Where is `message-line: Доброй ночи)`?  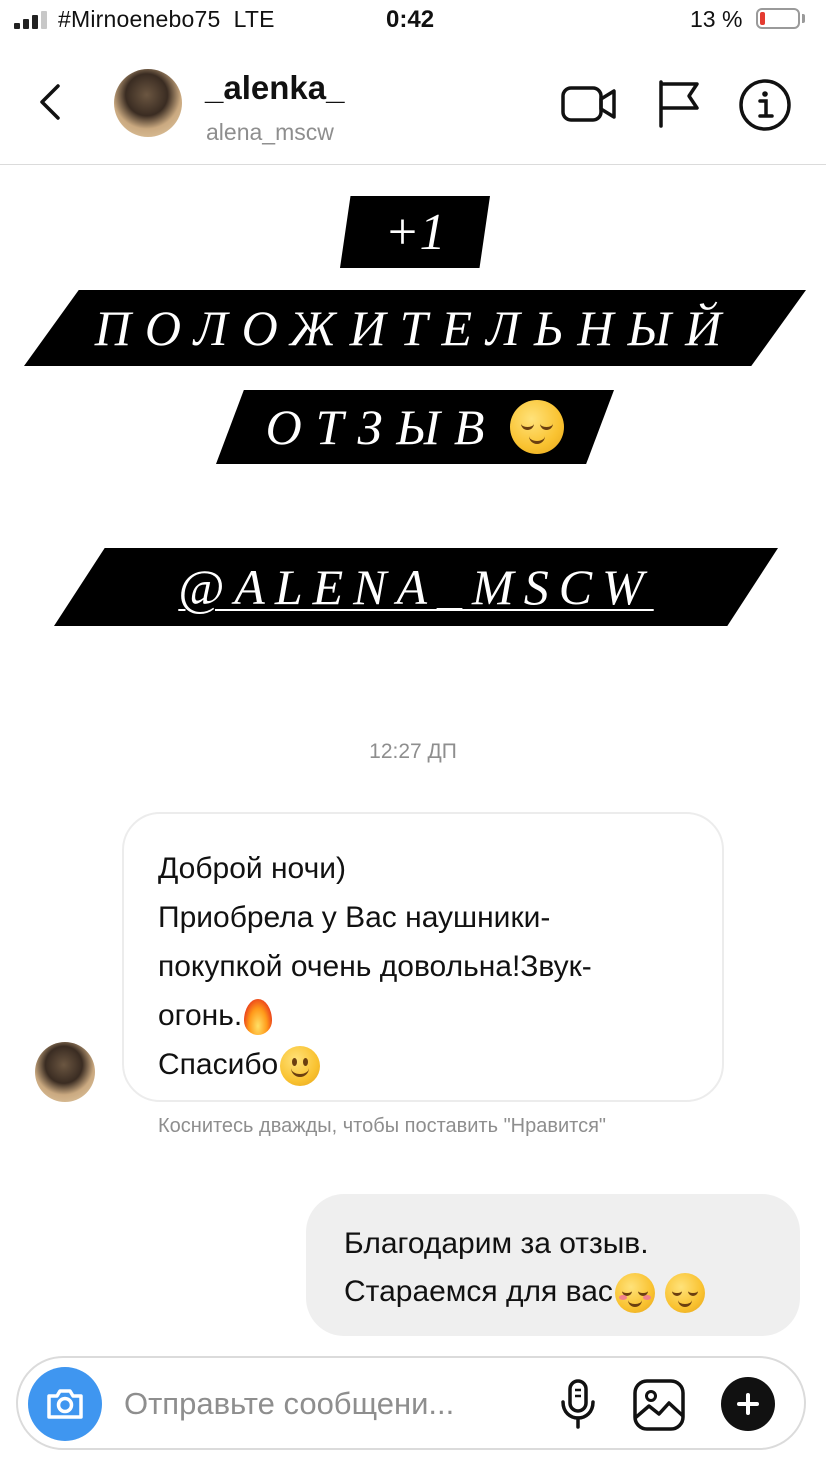 message-line: Доброй ночи) is located at coordinates (252, 868).